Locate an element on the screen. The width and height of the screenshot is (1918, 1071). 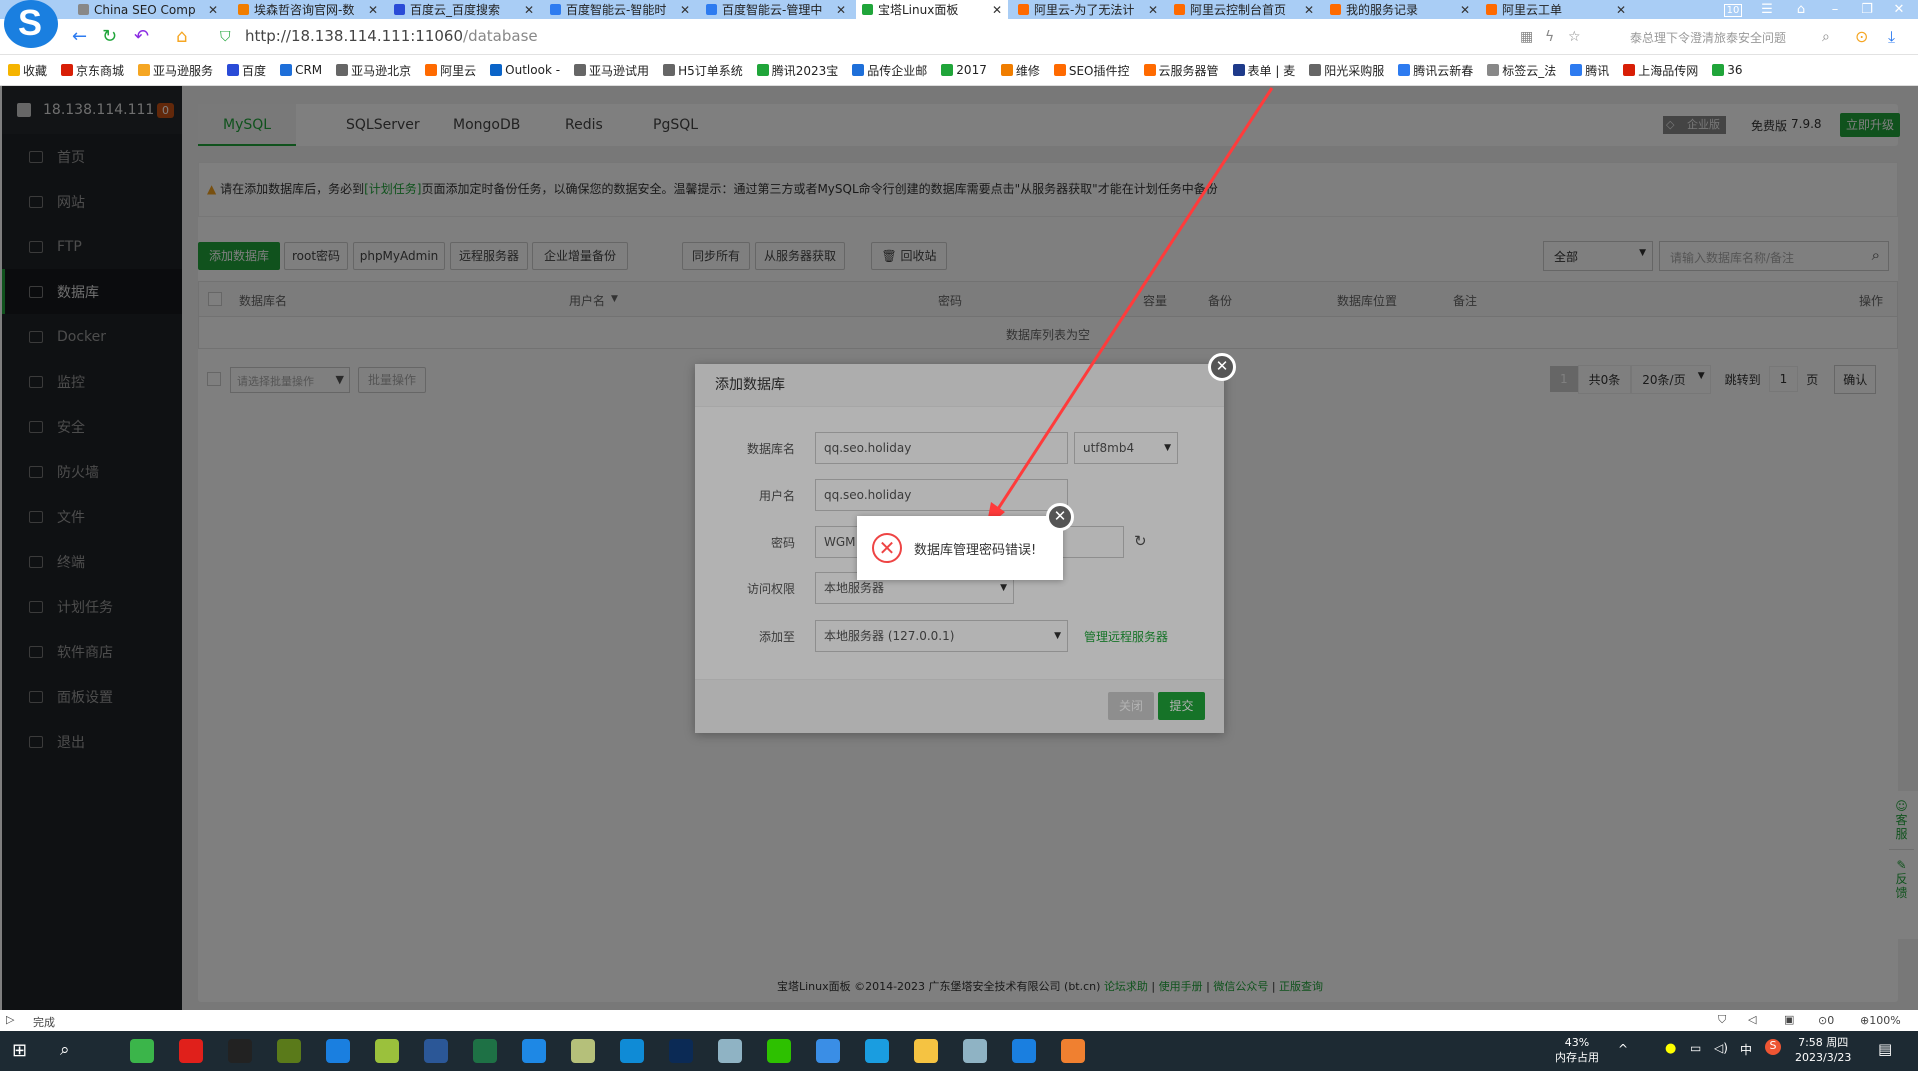
error-message: 数据库管理密码错误! is located at coordinates (975, 550).